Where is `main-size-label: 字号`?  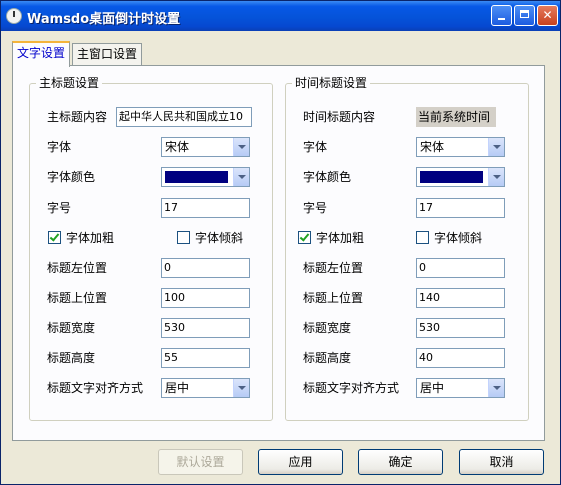
main-size-label: 字号 is located at coordinates (59, 208).